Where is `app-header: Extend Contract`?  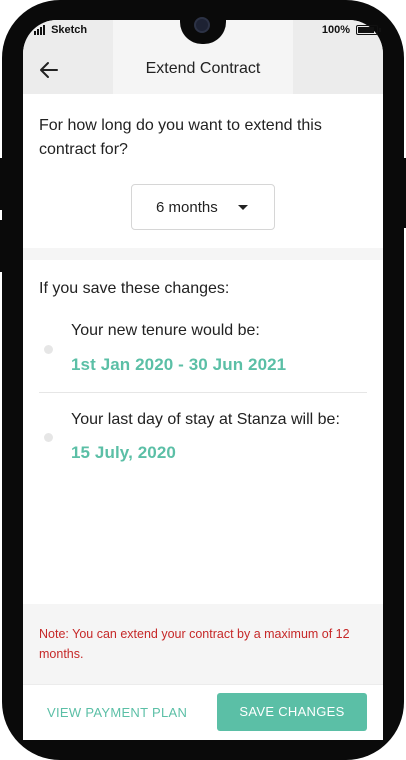 app-header: Extend Contract is located at coordinates (203, 70).